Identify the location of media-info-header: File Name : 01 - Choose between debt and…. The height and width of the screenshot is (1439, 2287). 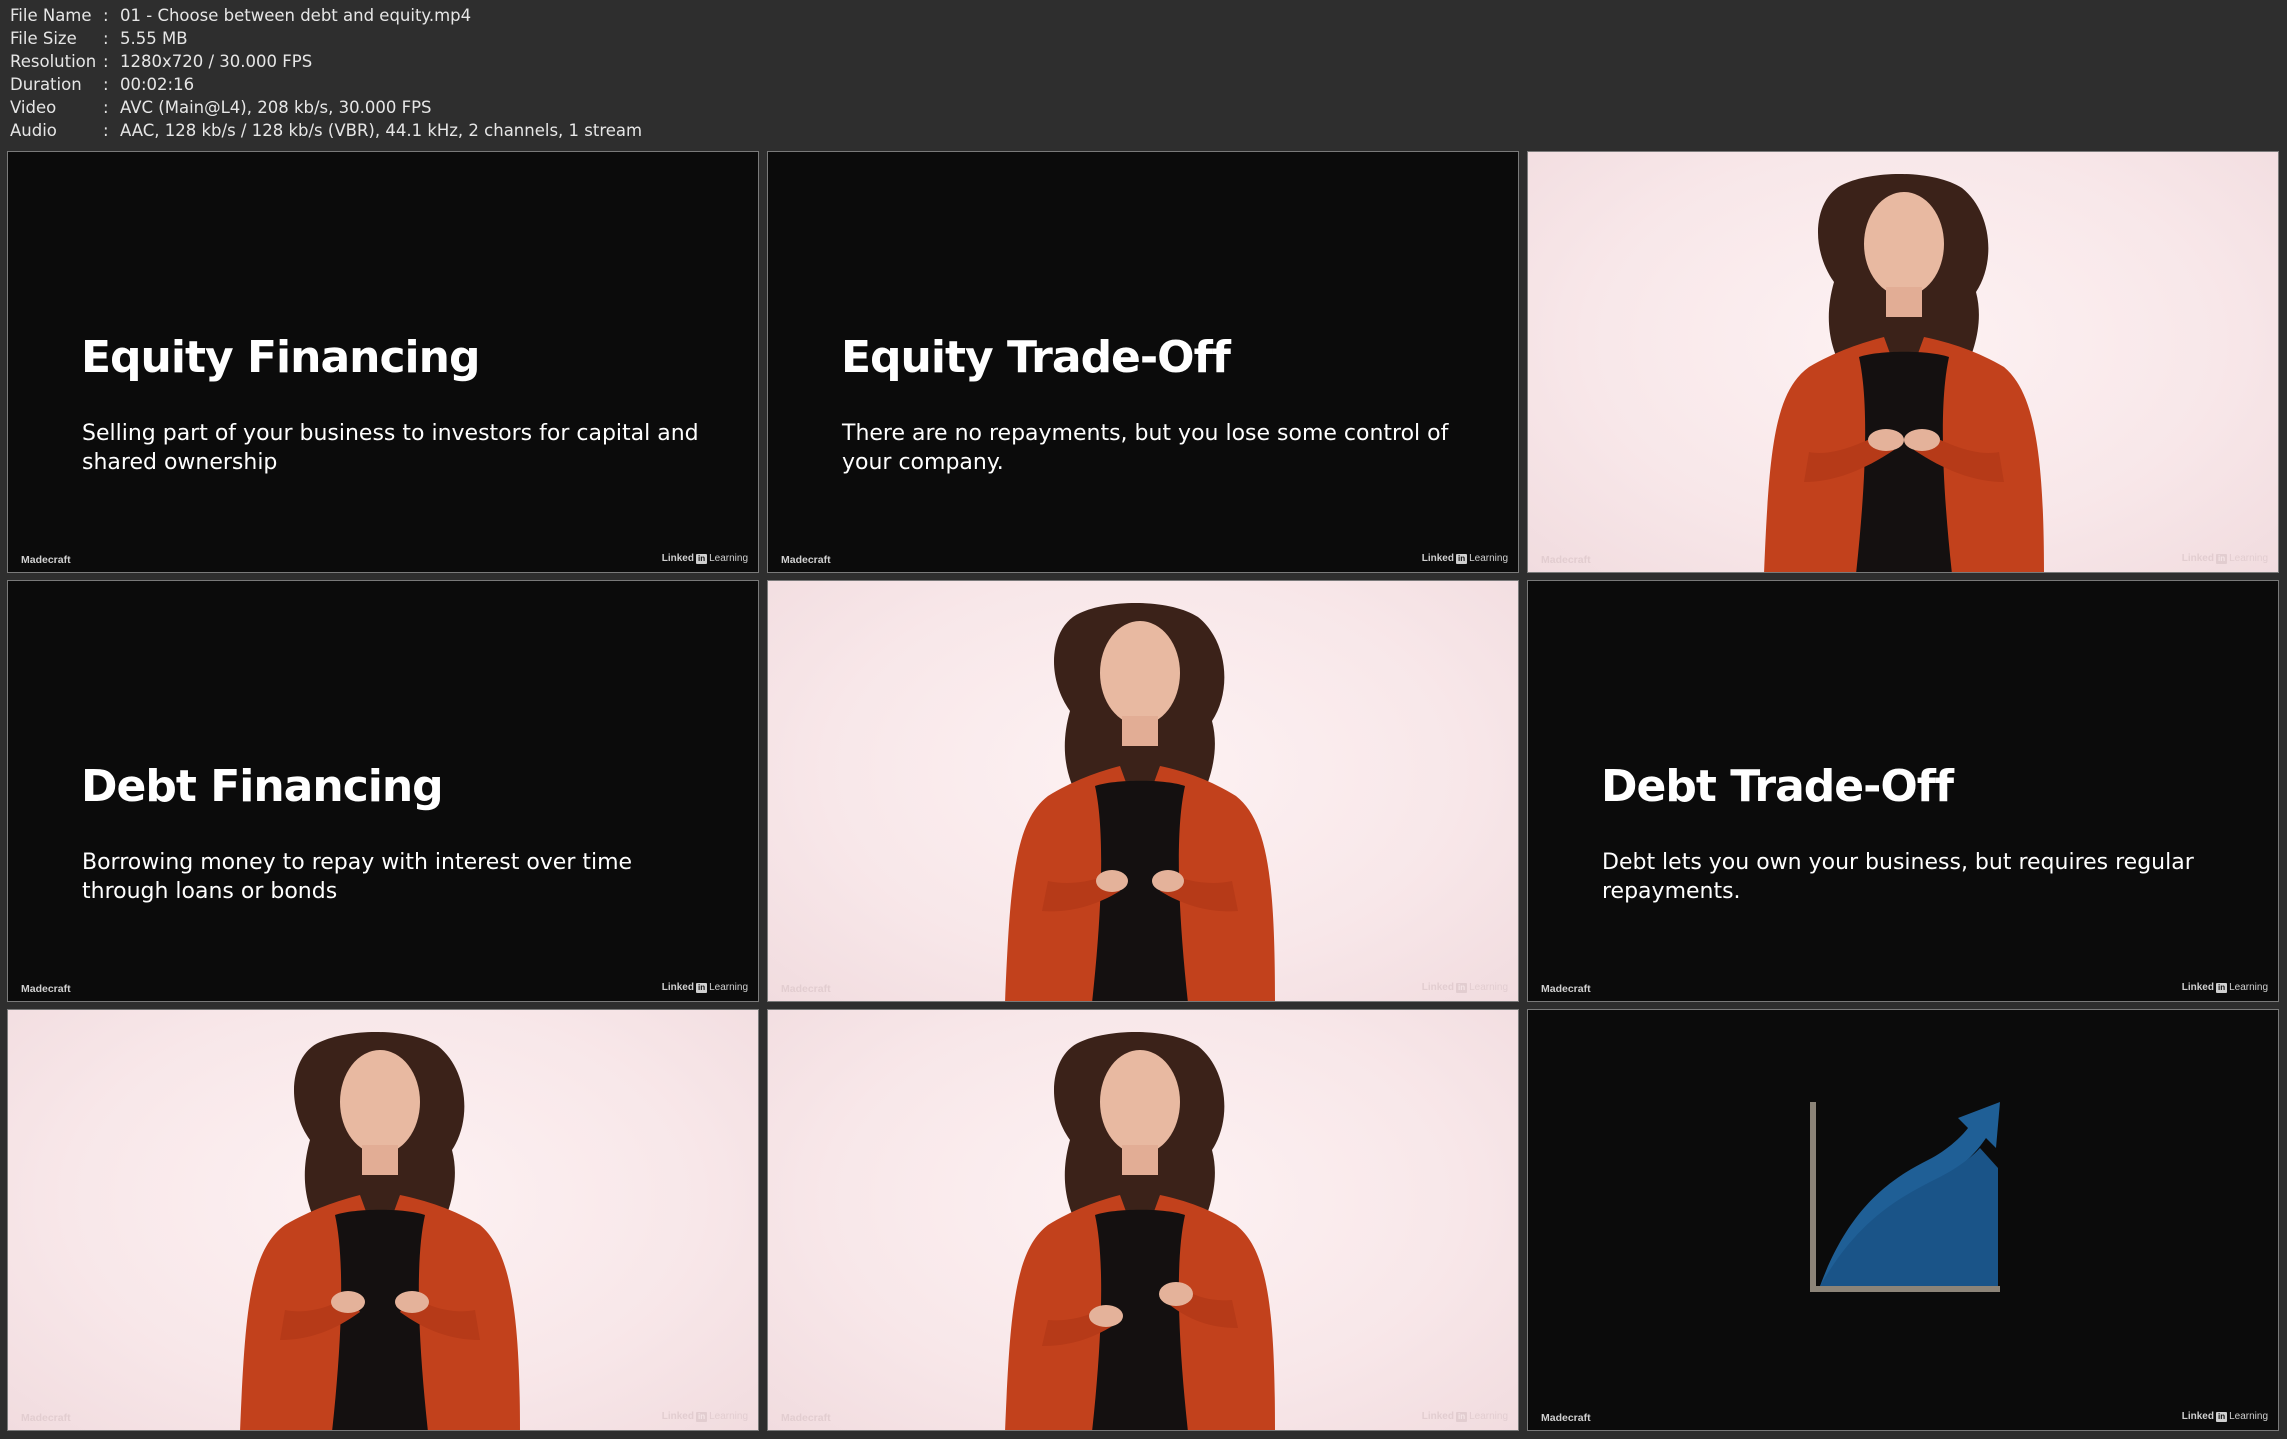
(510, 75).